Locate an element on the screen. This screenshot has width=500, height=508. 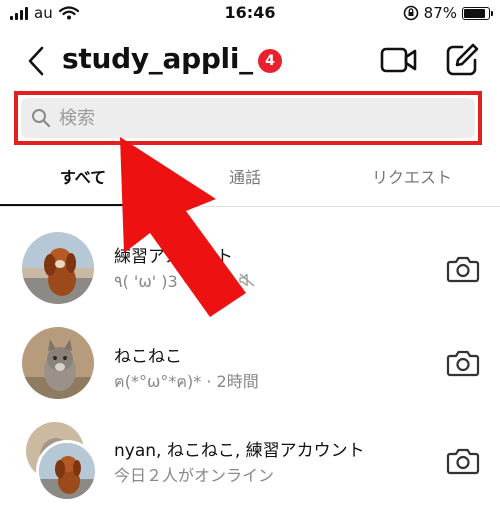
mute-icon is located at coordinates (246, 280).